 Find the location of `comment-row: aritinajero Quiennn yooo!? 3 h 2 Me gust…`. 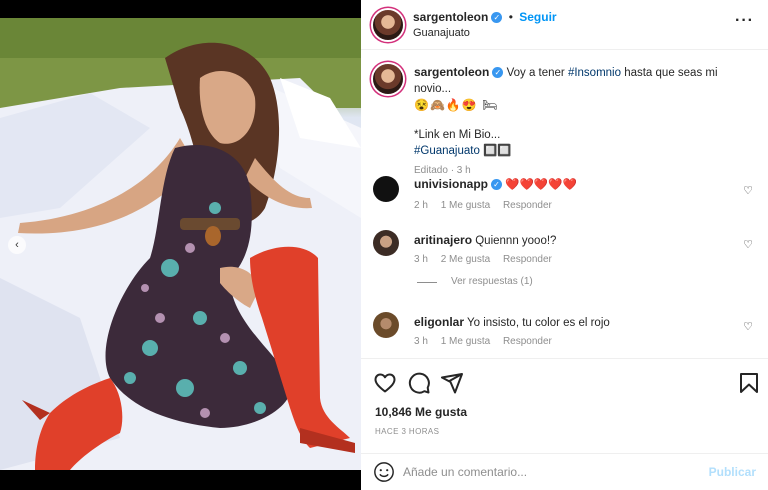

comment-row: aritinajero Quiennn yooo!? 3 h 2 Me gust… is located at coordinates (568, 270).